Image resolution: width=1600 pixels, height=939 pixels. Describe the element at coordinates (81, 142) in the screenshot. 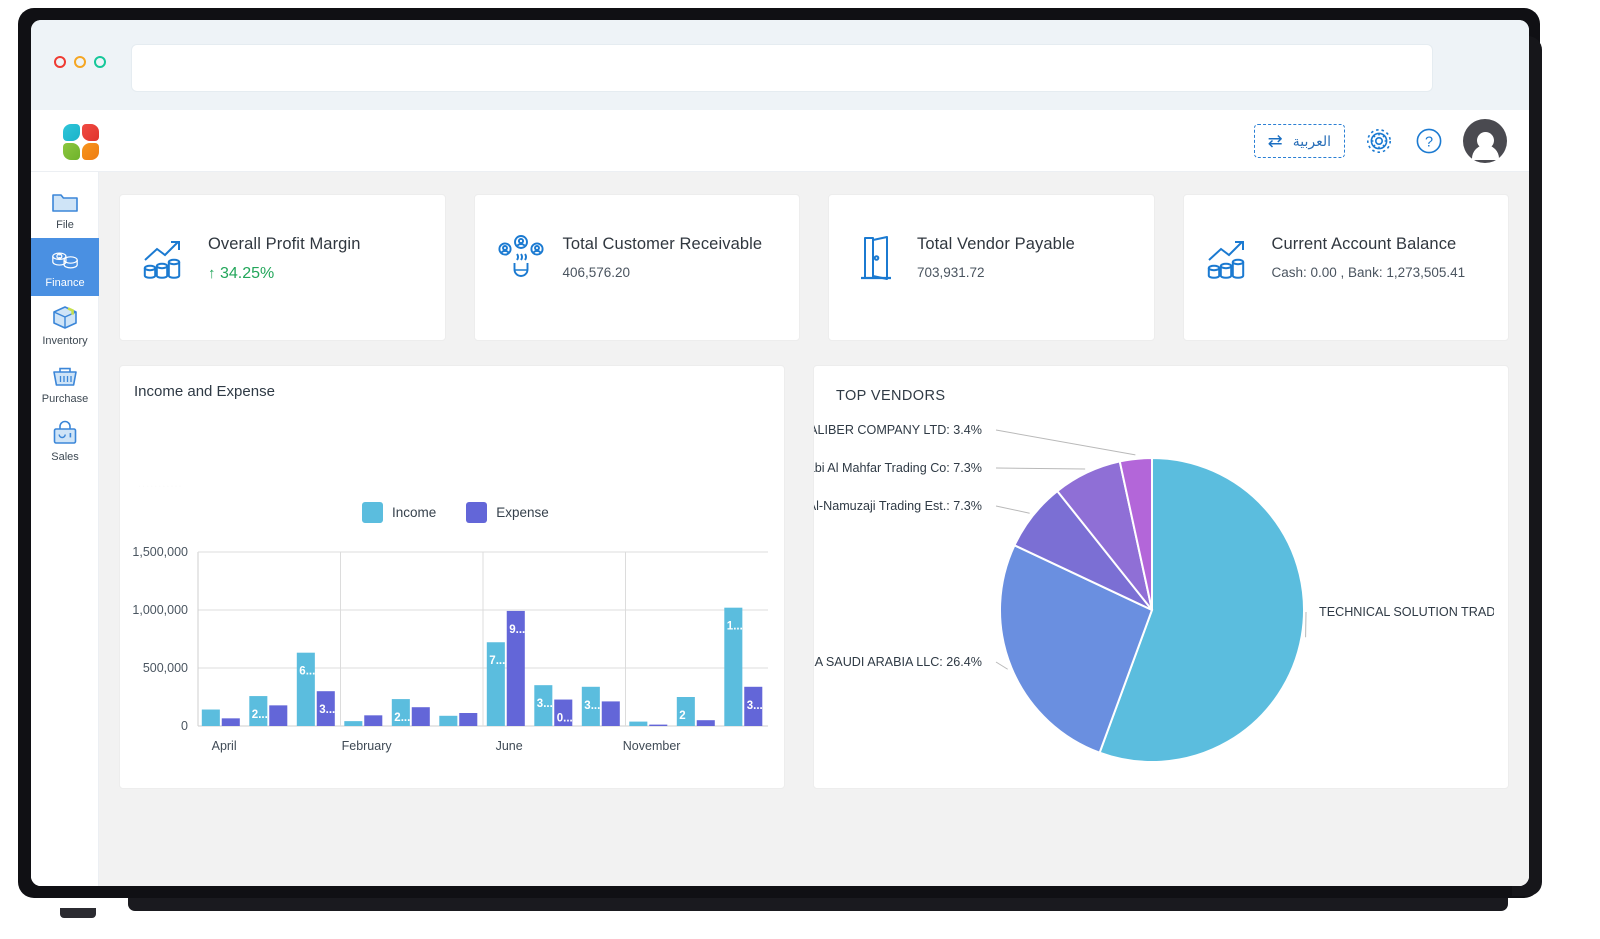

I see `app-logo` at that location.